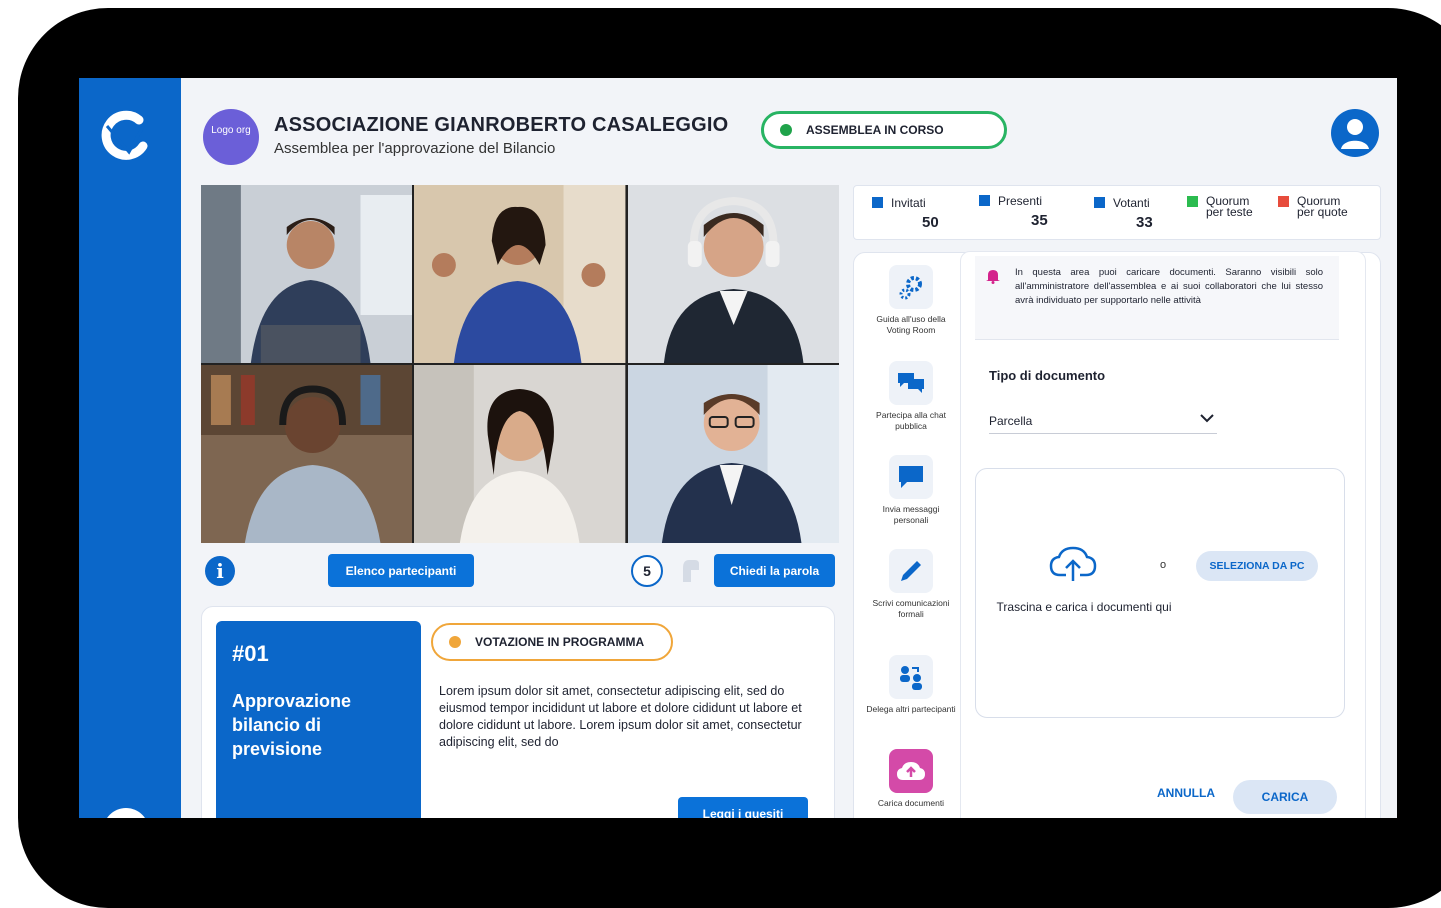 The height and width of the screenshot is (908, 1441). Describe the element at coordinates (911, 324) in the screenshot. I see `tool-label: Guida all'uso della Voting Room` at that location.